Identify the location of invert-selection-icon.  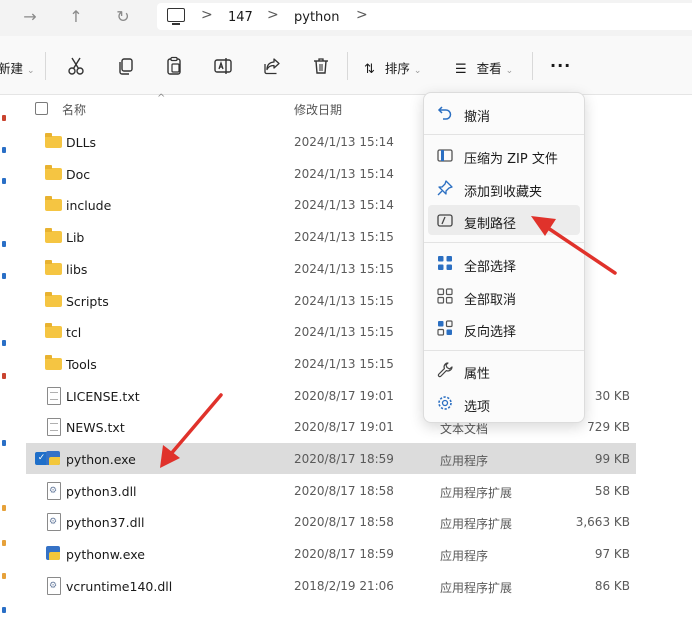
(445, 328).